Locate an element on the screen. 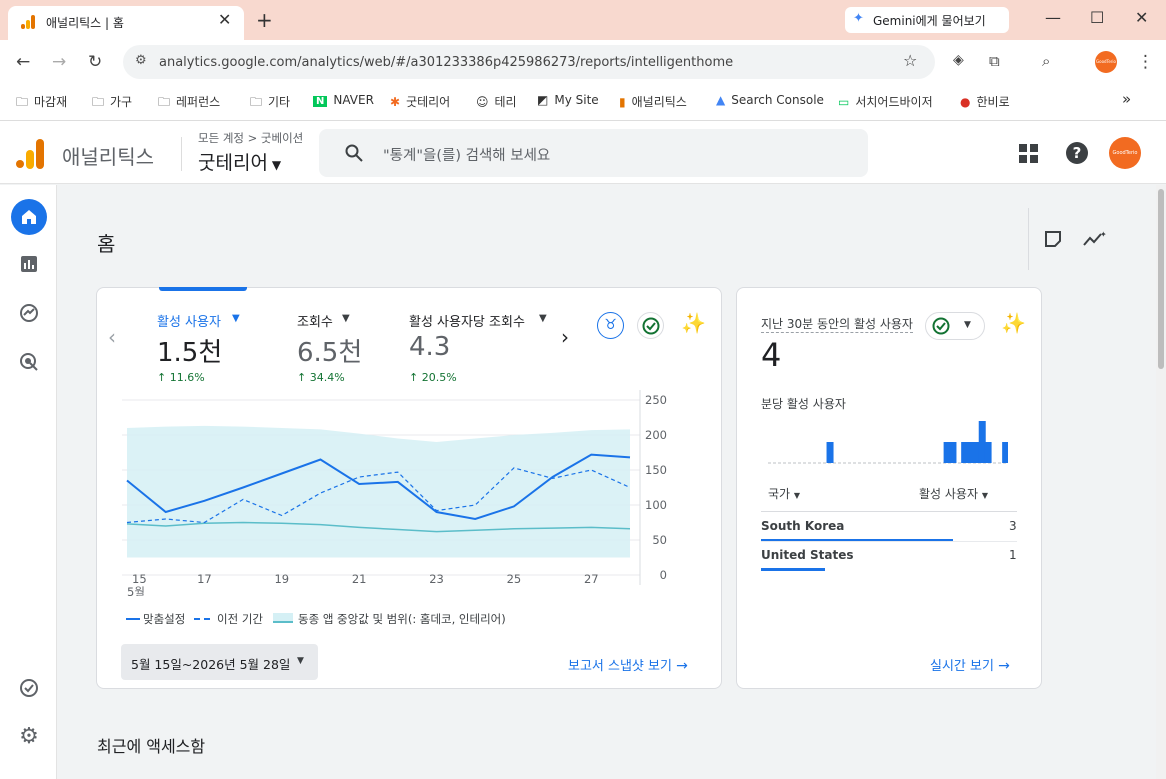 The image size is (1166, 779). property-selector: 굿테리어 ▼ is located at coordinates (239, 161).